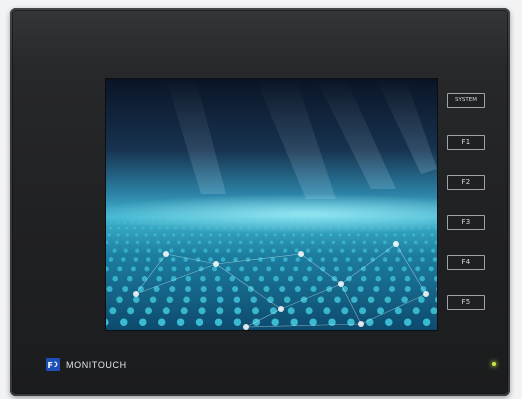 The image size is (522, 399). I want to click on f4-key: F4, so click(466, 262).